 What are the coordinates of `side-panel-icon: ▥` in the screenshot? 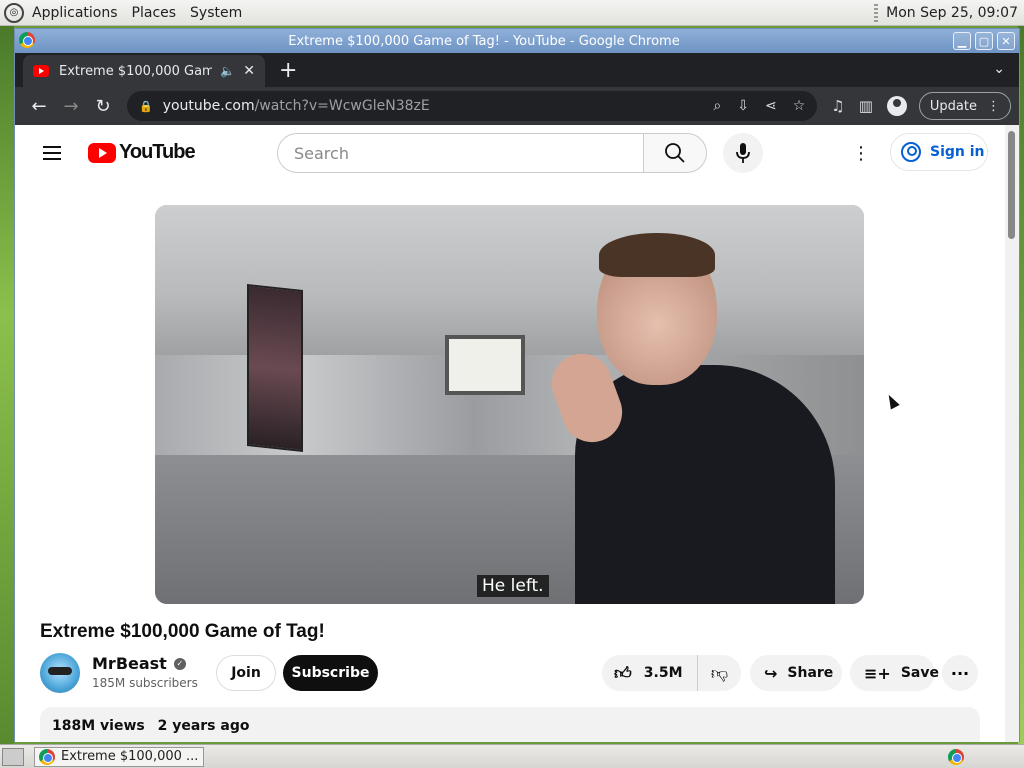 It's located at (866, 106).